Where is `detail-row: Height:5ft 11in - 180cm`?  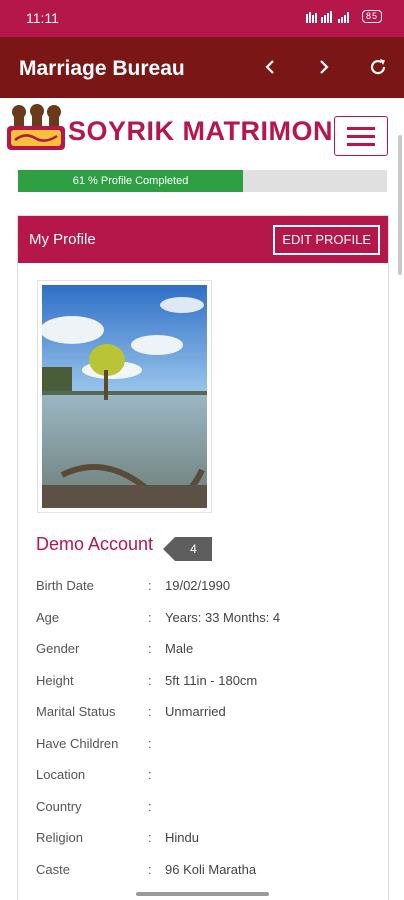
detail-row: Height:5ft 11in - 180cm is located at coordinates (206, 689).